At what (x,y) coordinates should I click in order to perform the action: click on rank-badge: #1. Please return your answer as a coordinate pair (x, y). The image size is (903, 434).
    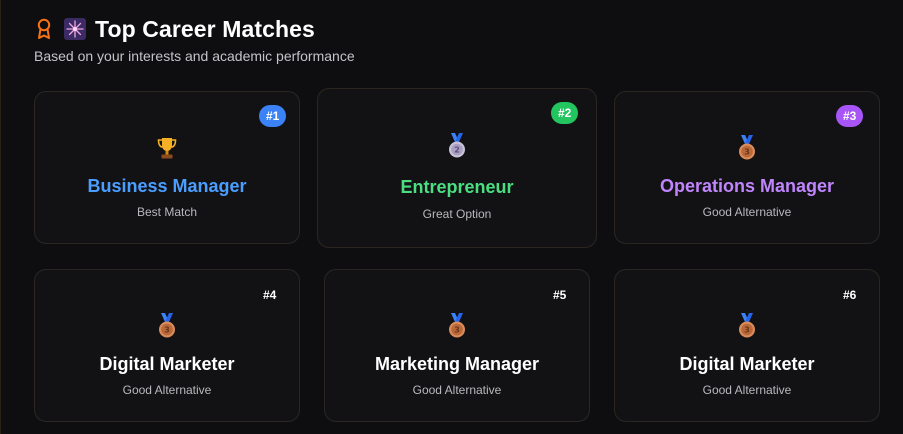
    Looking at the image, I should click on (273, 116).